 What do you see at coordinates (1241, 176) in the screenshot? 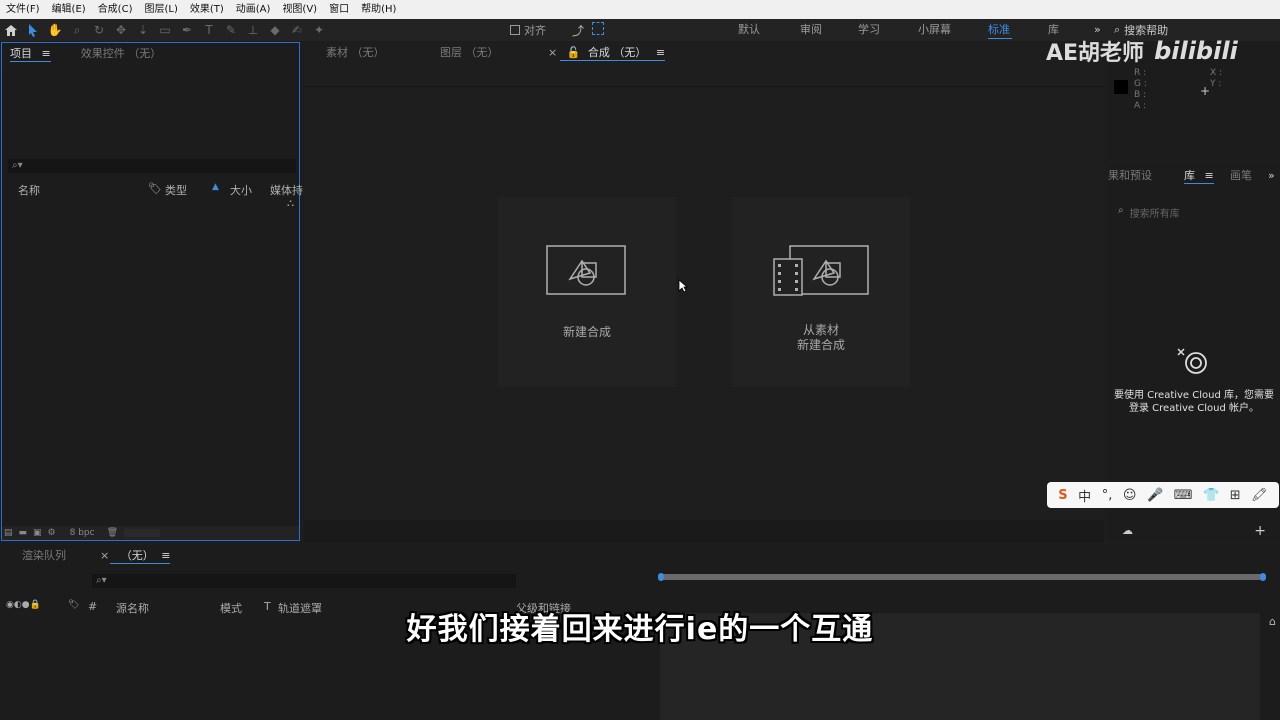
I see `tab-brushes: 画笔` at bounding box center [1241, 176].